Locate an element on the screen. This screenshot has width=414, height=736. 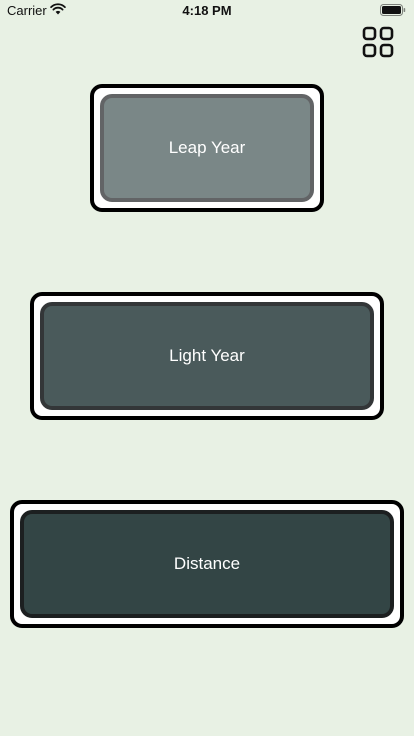
grid-menu-button is located at coordinates (378, 42).